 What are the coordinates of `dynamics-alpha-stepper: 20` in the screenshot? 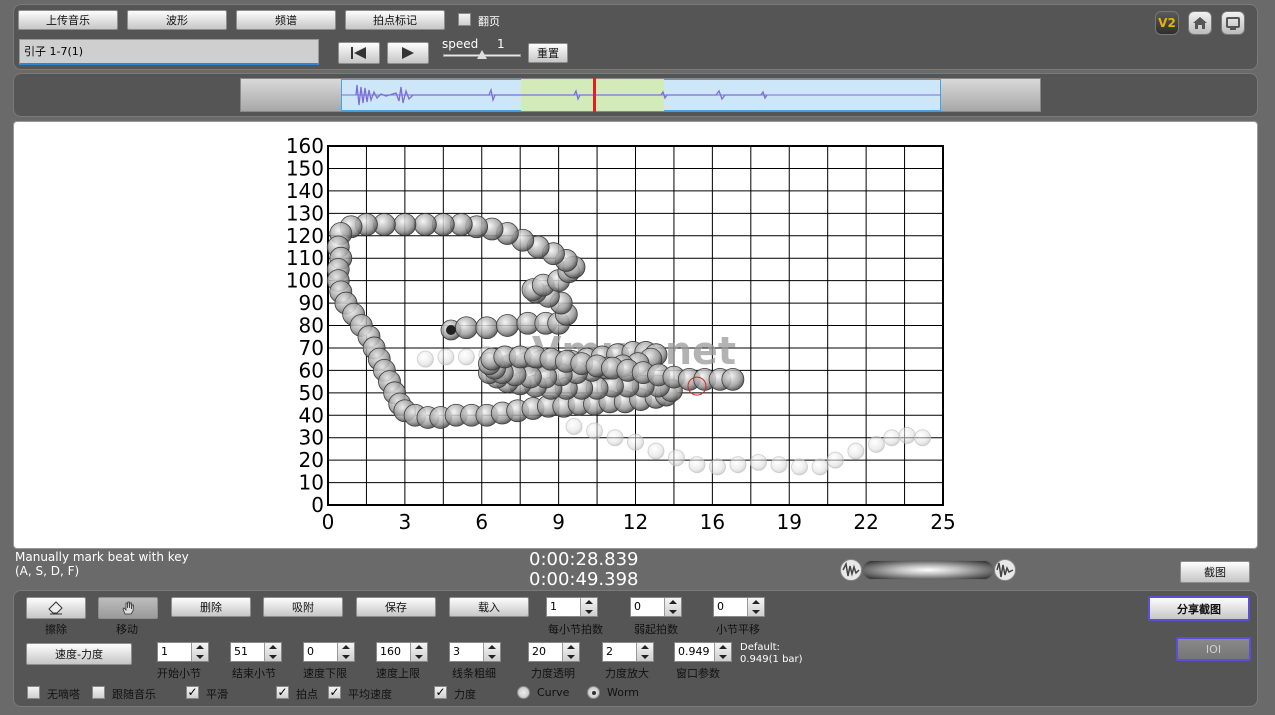 It's located at (554, 652).